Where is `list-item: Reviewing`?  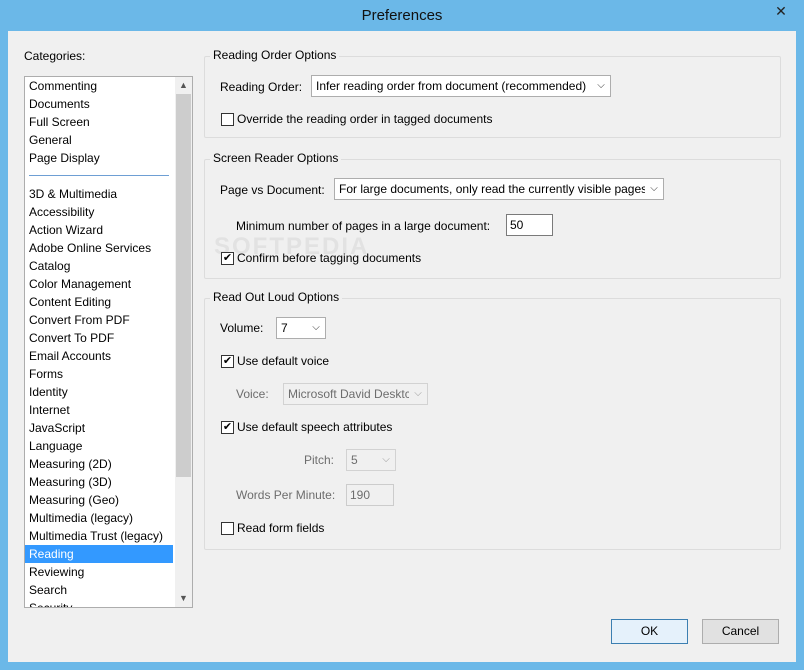
list-item: Reviewing is located at coordinates (99, 572).